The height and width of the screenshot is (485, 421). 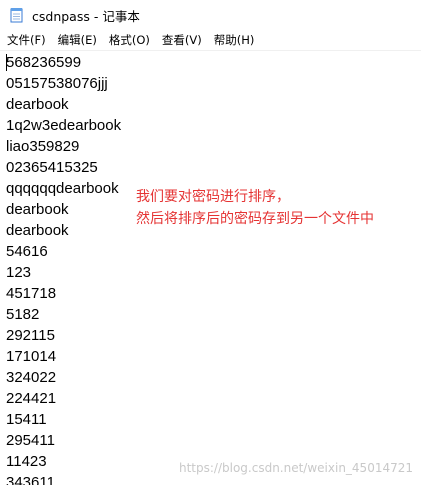 What do you see at coordinates (62, 188) in the screenshot?
I see `text-line: qqqqqqdearbook` at bounding box center [62, 188].